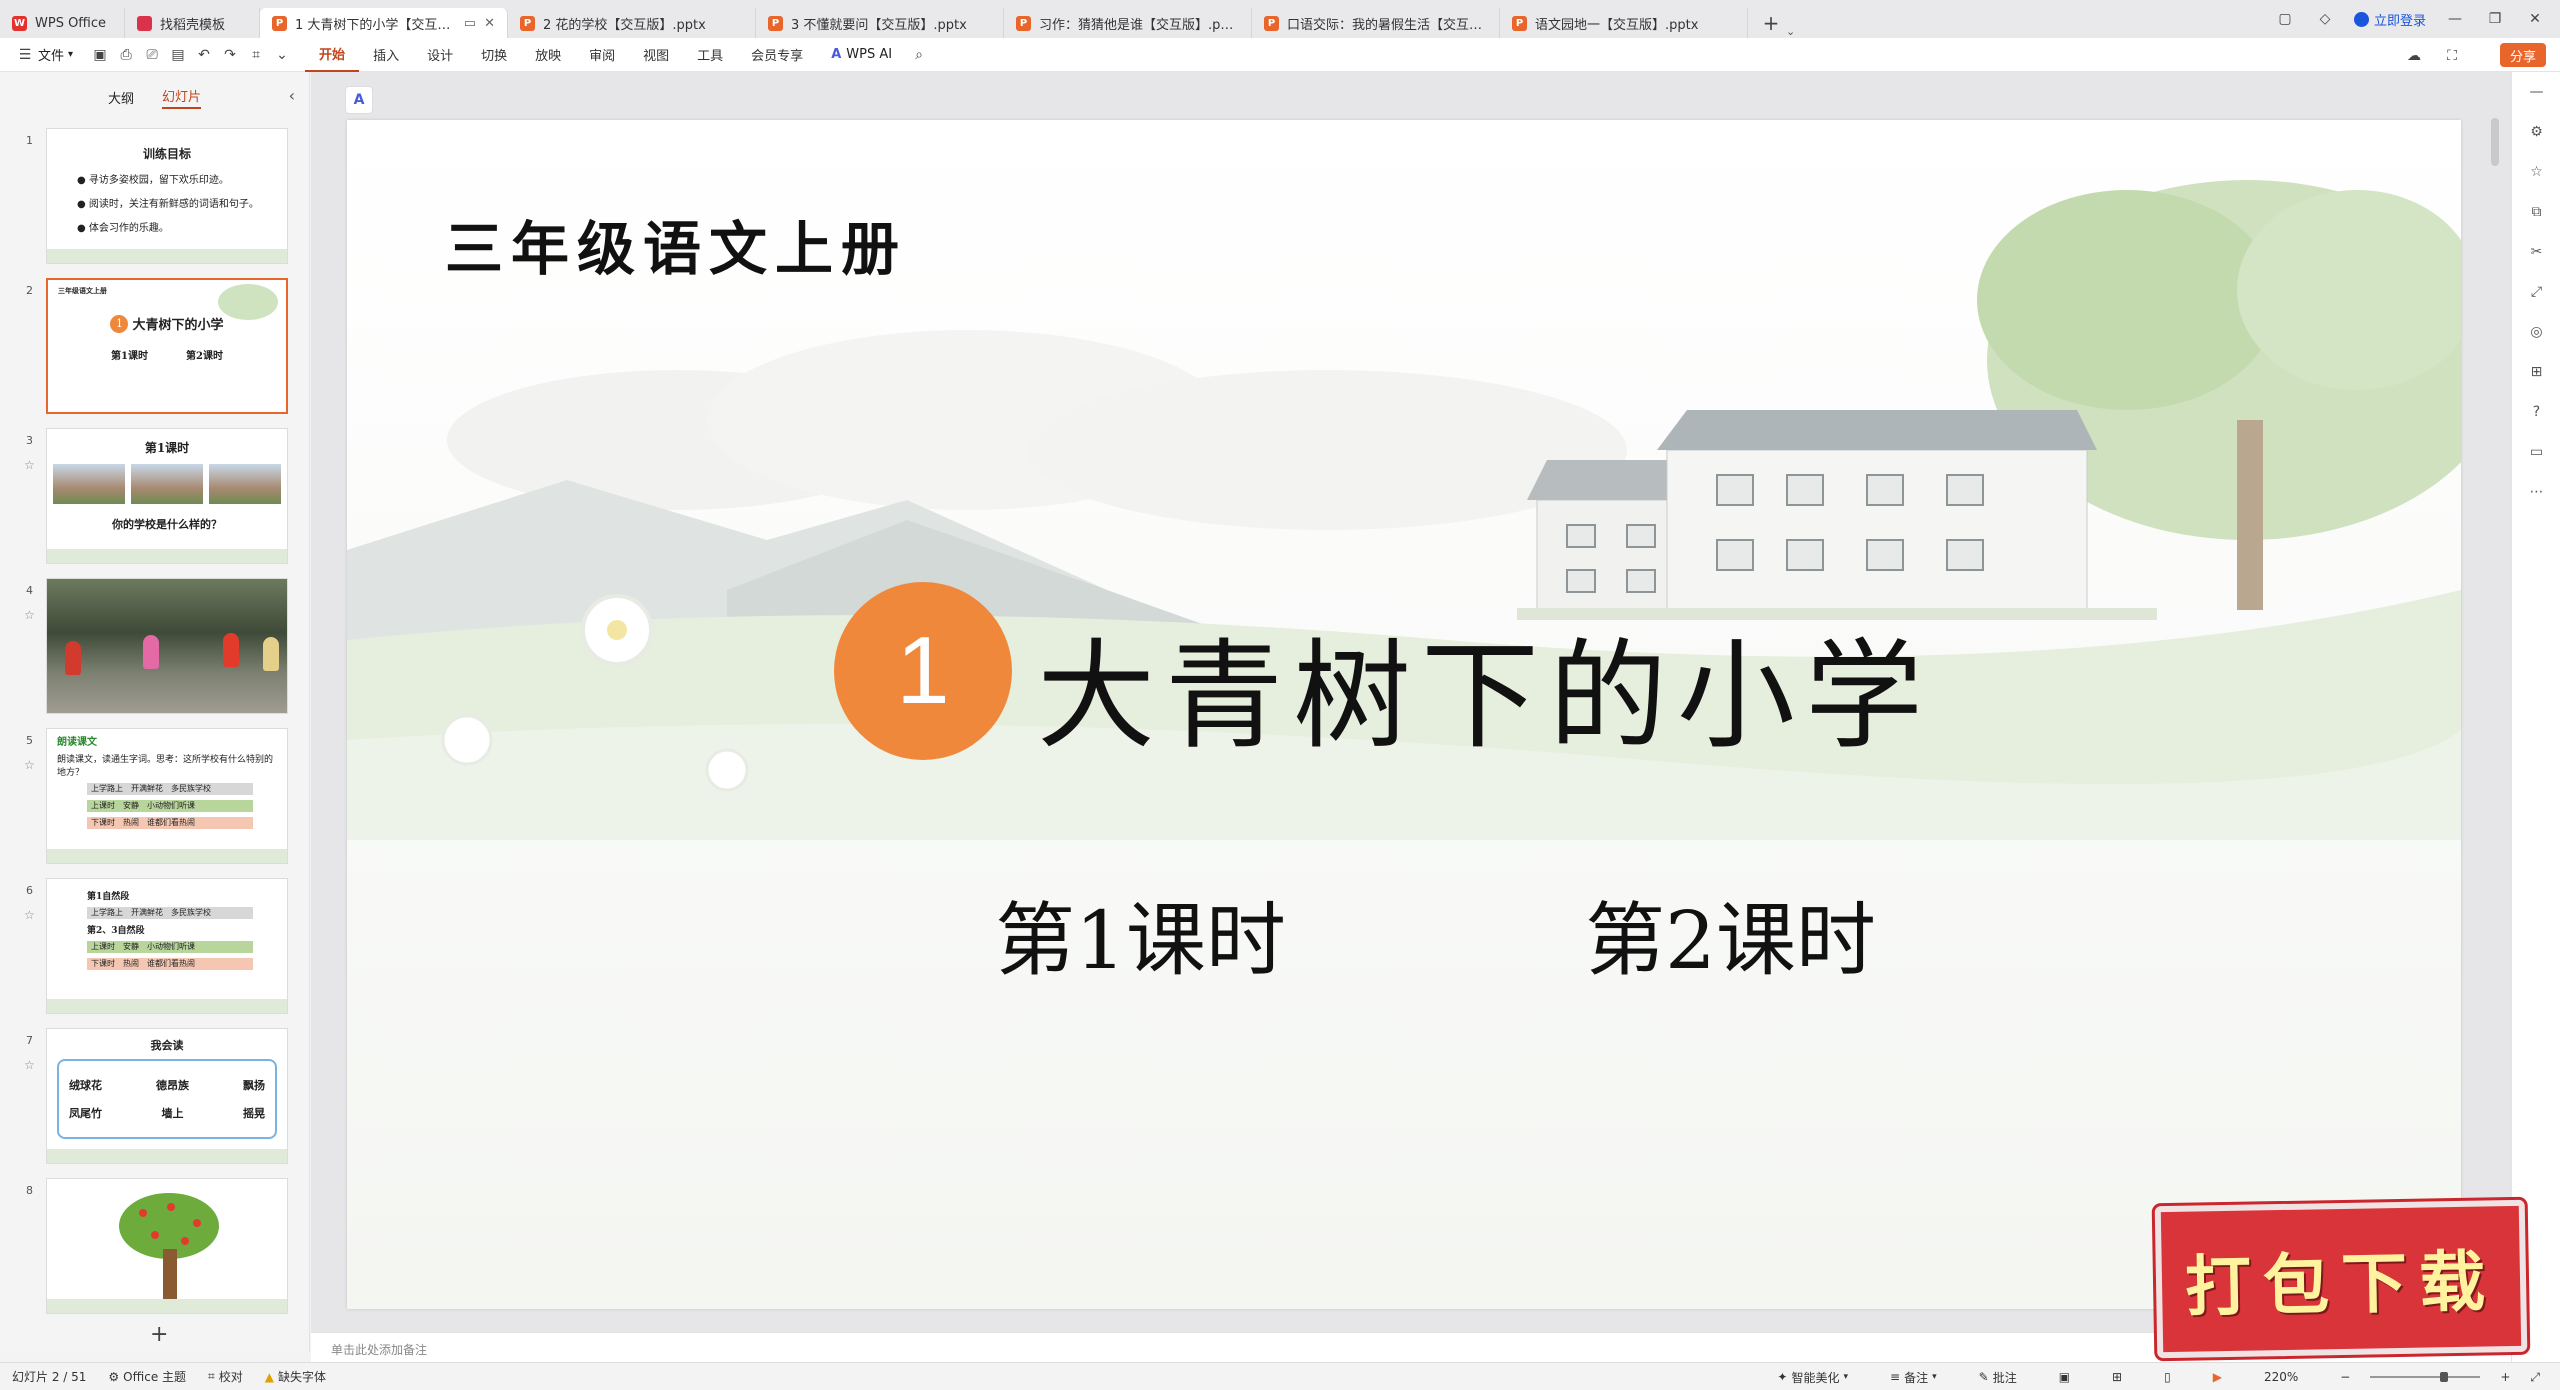  What do you see at coordinates (230, 55) in the screenshot?
I see `redo-icon: ↷` at bounding box center [230, 55].